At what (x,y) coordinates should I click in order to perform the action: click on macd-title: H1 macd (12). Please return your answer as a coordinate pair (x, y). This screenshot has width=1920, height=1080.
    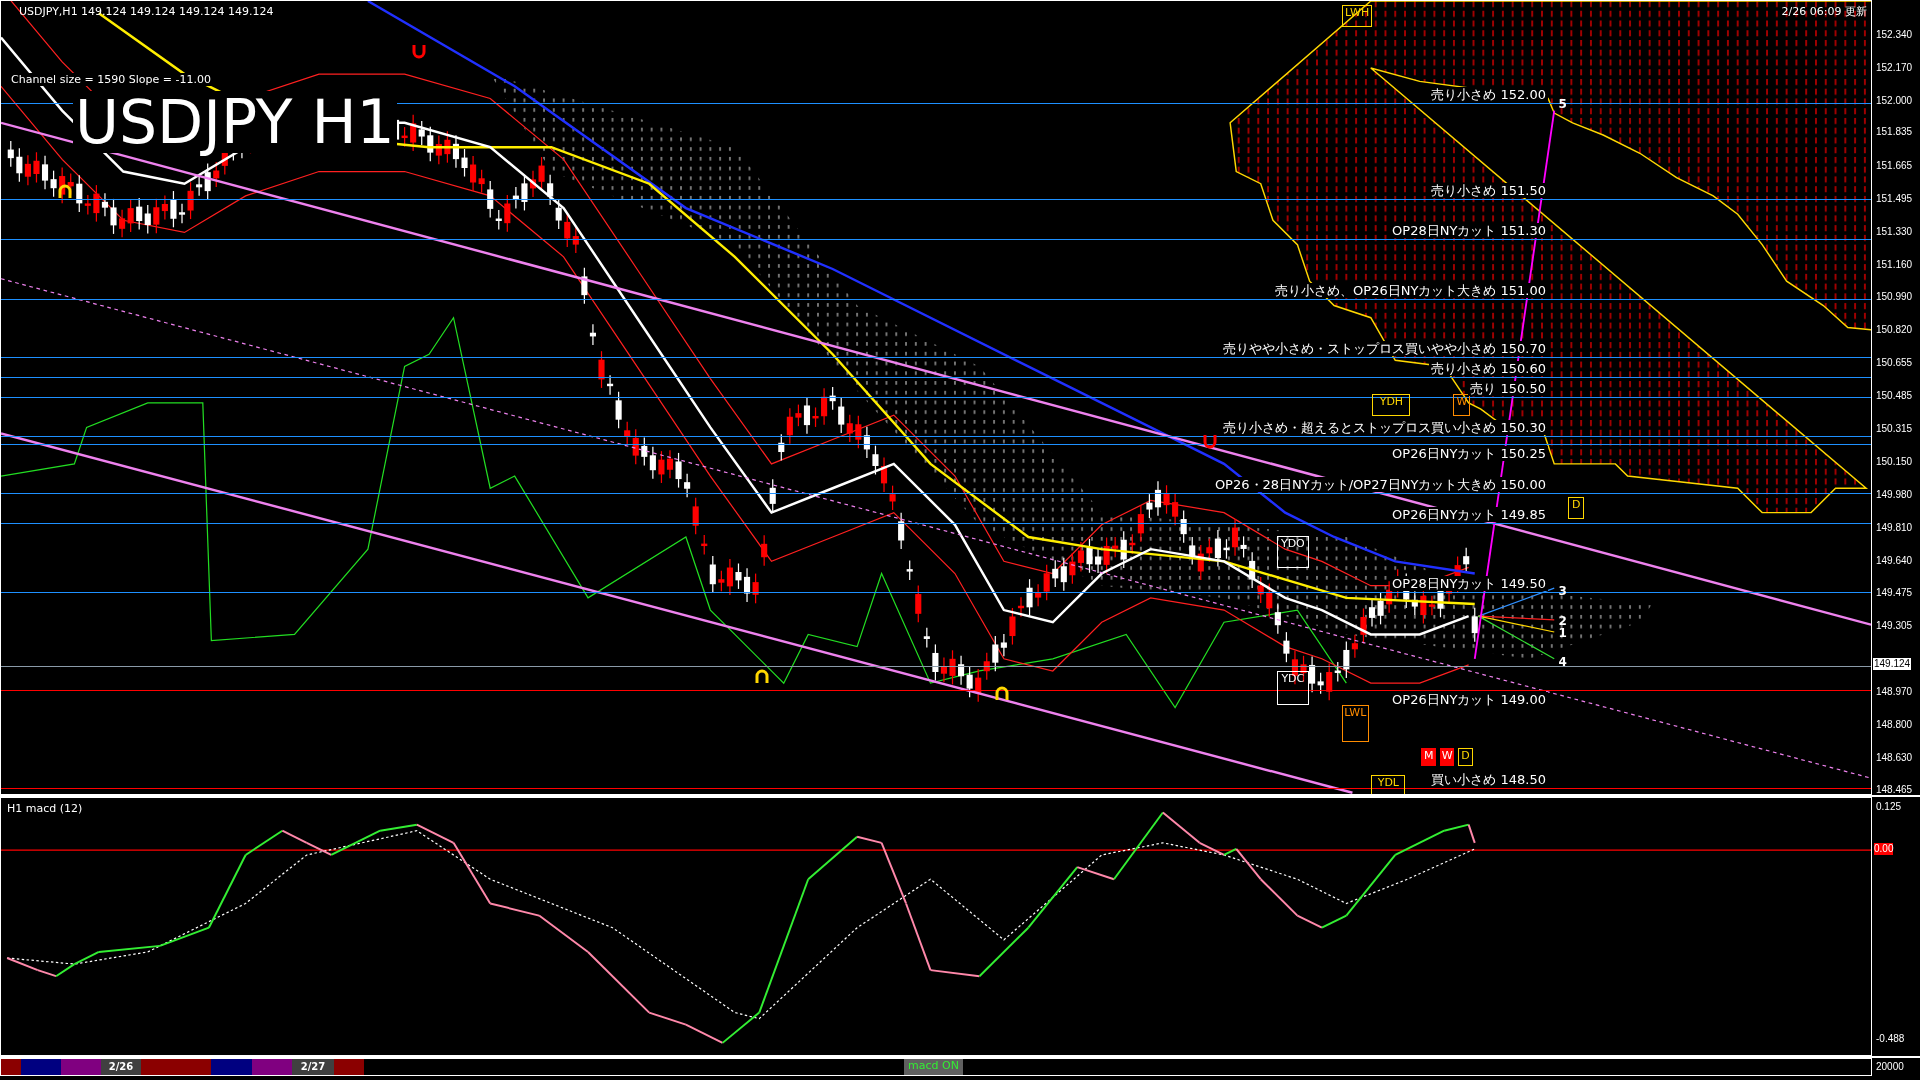
    Looking at the image, I should click on (45, 808).